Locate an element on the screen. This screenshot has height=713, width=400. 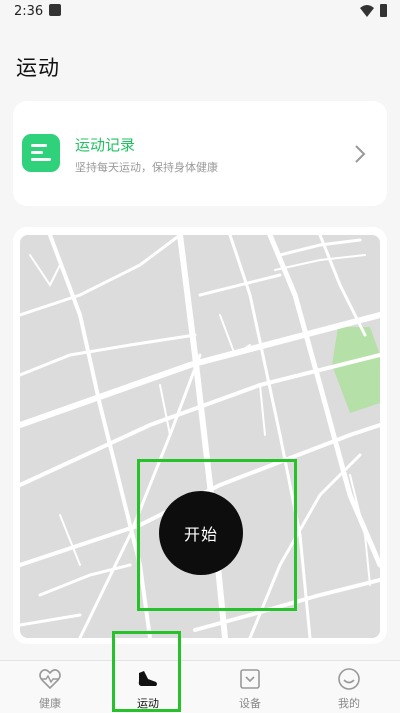
record-title: 运动记录 is located at coordinates (105, 145).